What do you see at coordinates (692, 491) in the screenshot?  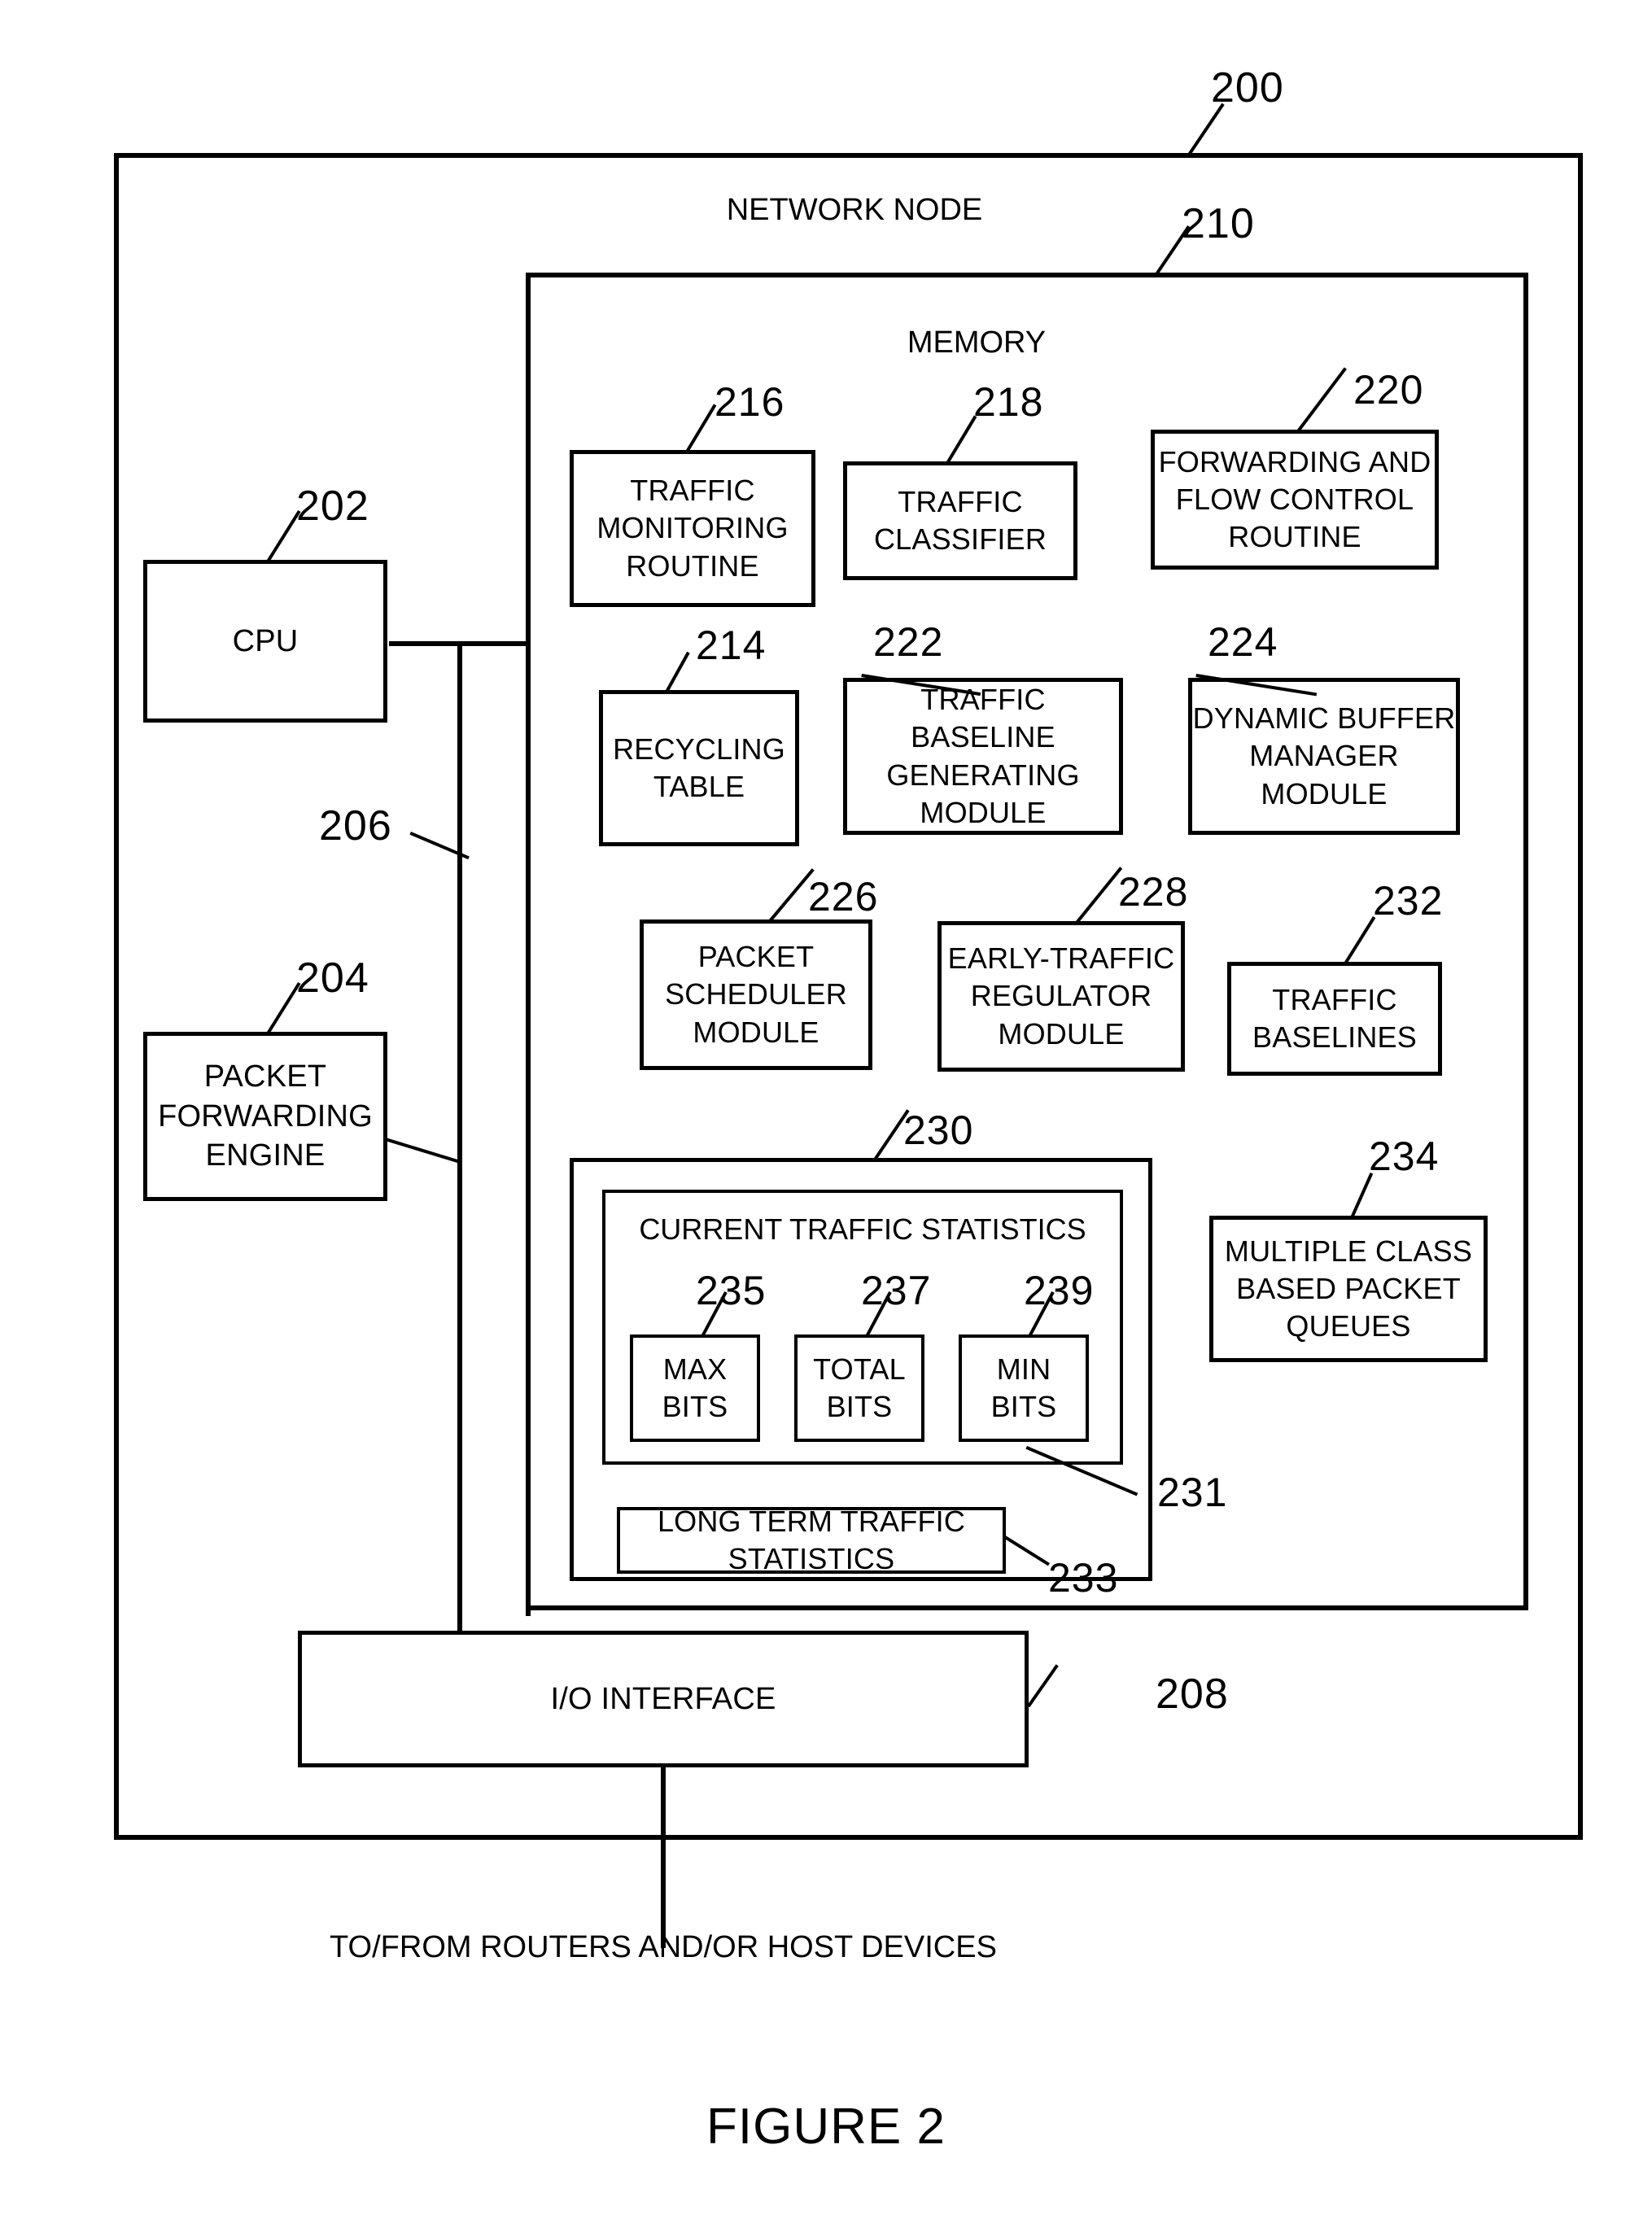 I see `tmr-line1: TRAFFIC` at bounding box center [692, 491].